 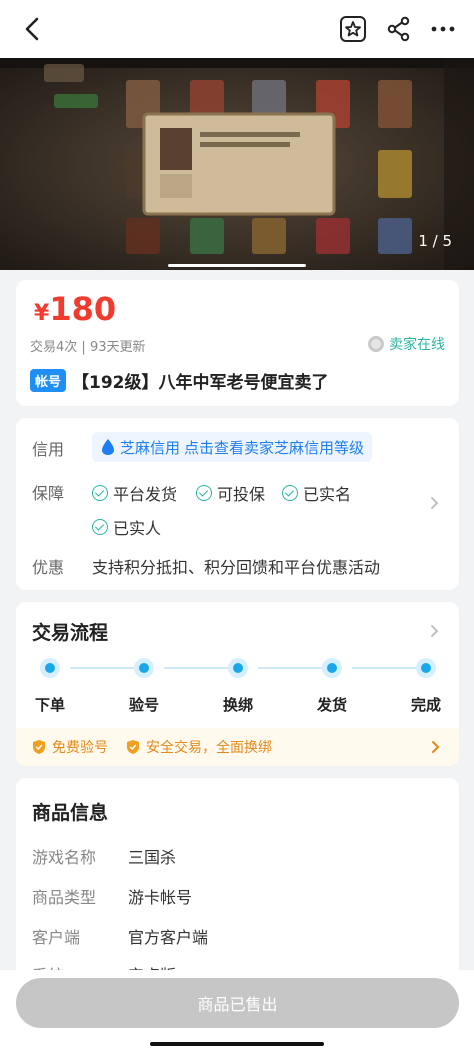 I want to click on price-value: 180, so click(x=83, y=309).